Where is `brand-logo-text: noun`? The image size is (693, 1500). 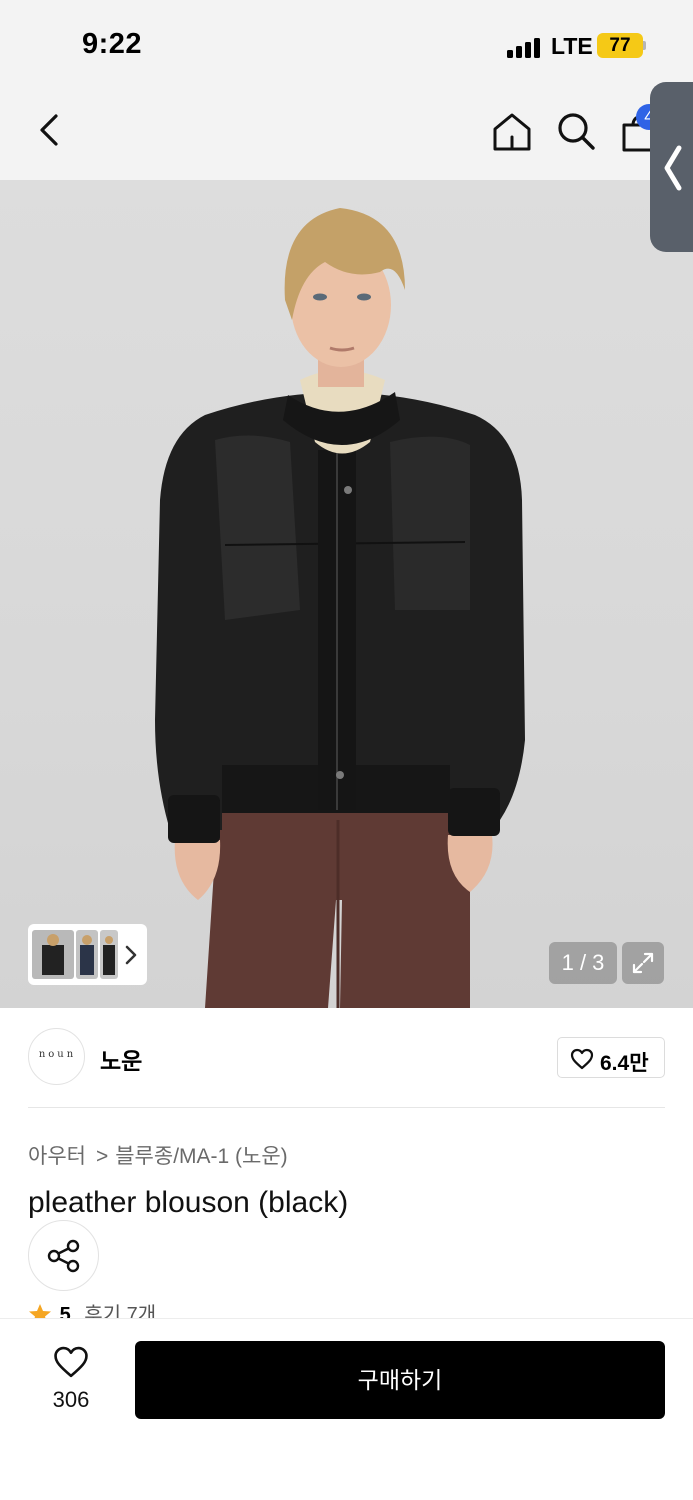
brand-logo-text: noun is located at coordinates (57, 1054).